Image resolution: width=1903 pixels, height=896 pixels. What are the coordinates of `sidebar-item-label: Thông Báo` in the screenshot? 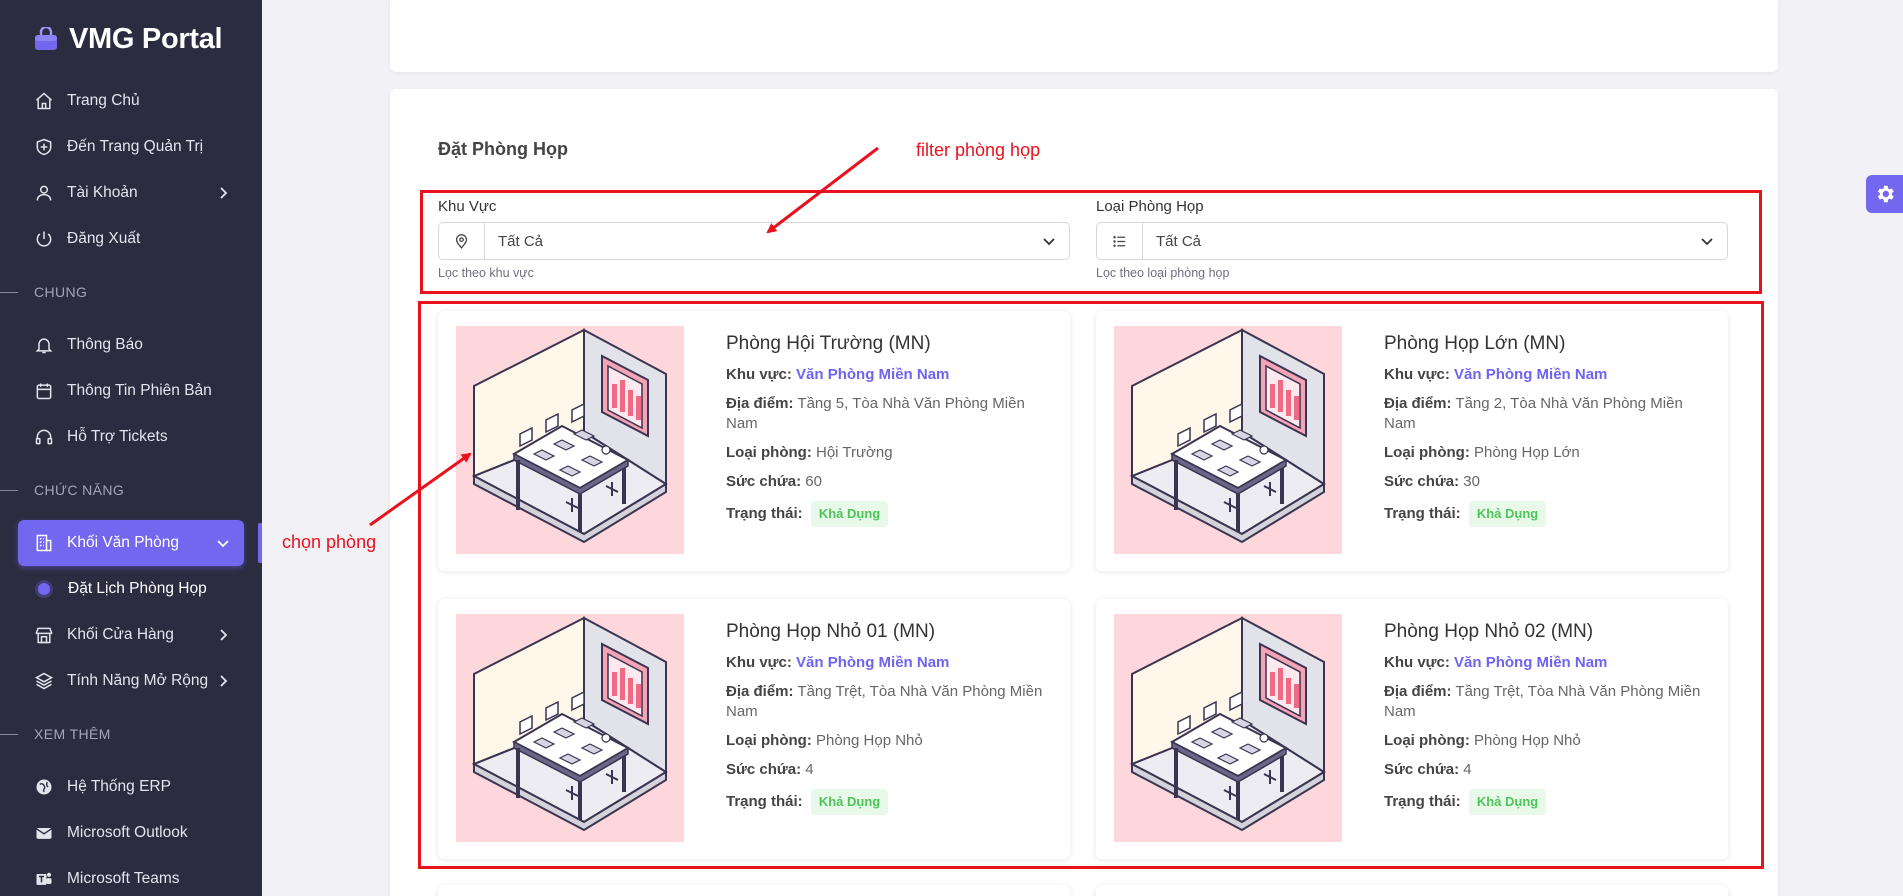 It's located at (105, 344).